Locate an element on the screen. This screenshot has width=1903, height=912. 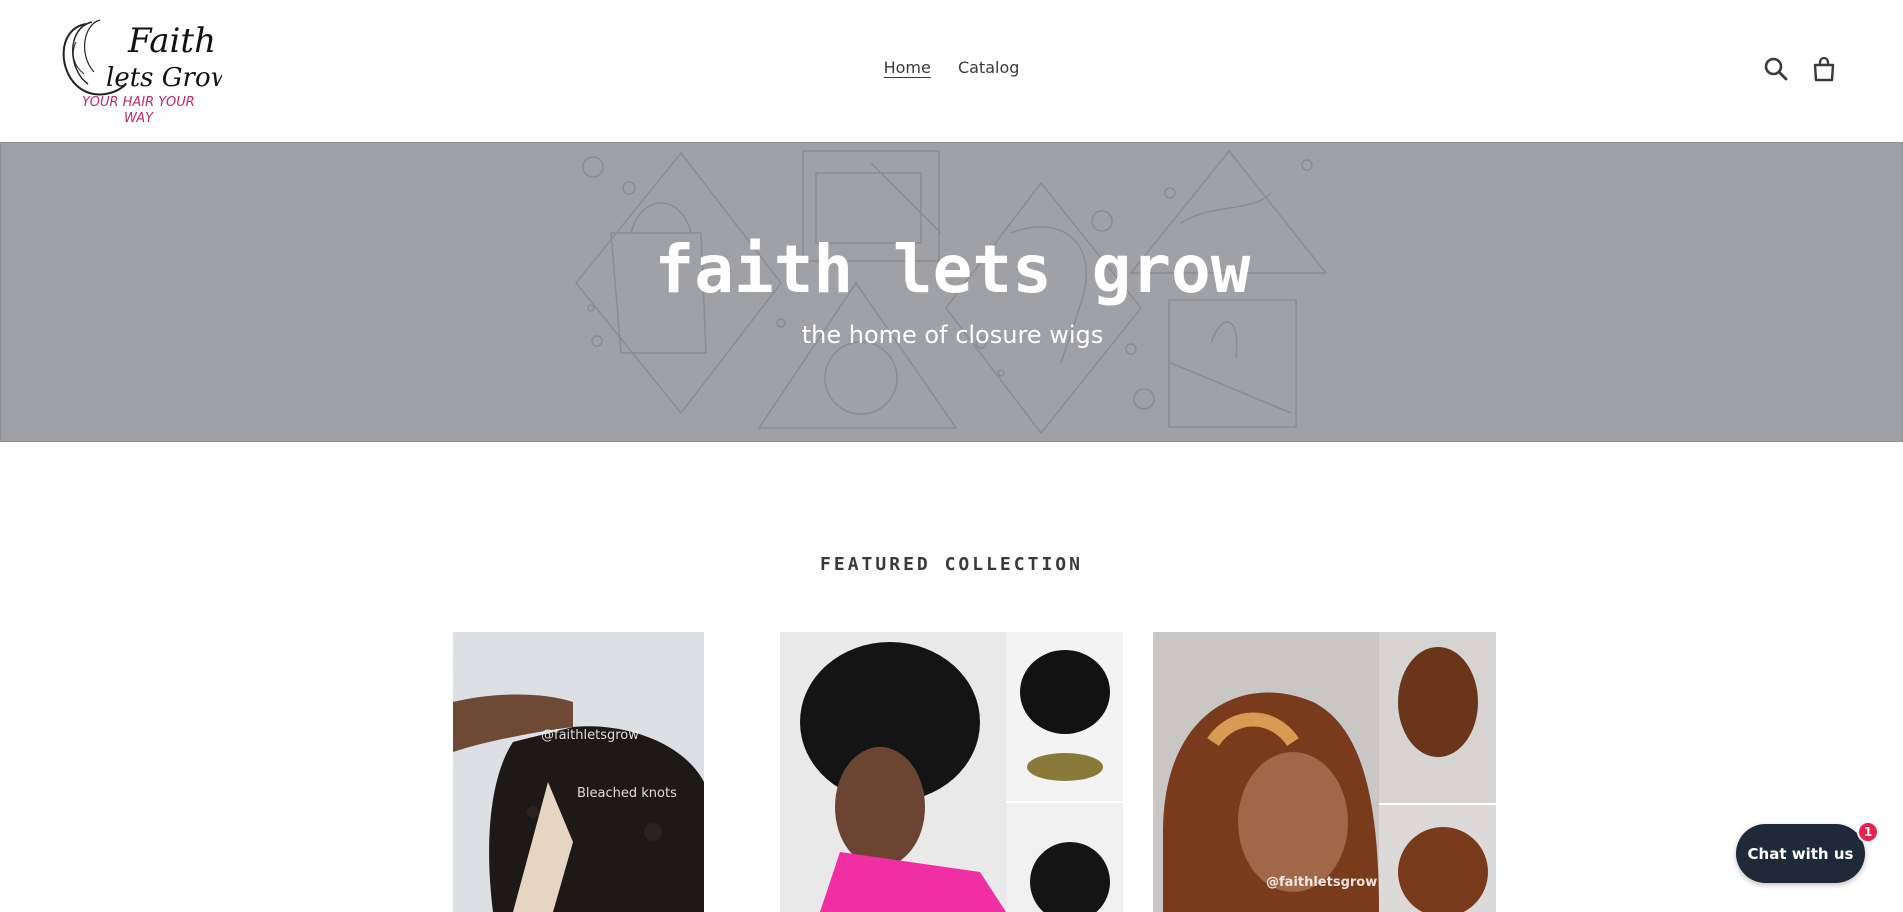
header-actions is located at coordinates (1800, 69).